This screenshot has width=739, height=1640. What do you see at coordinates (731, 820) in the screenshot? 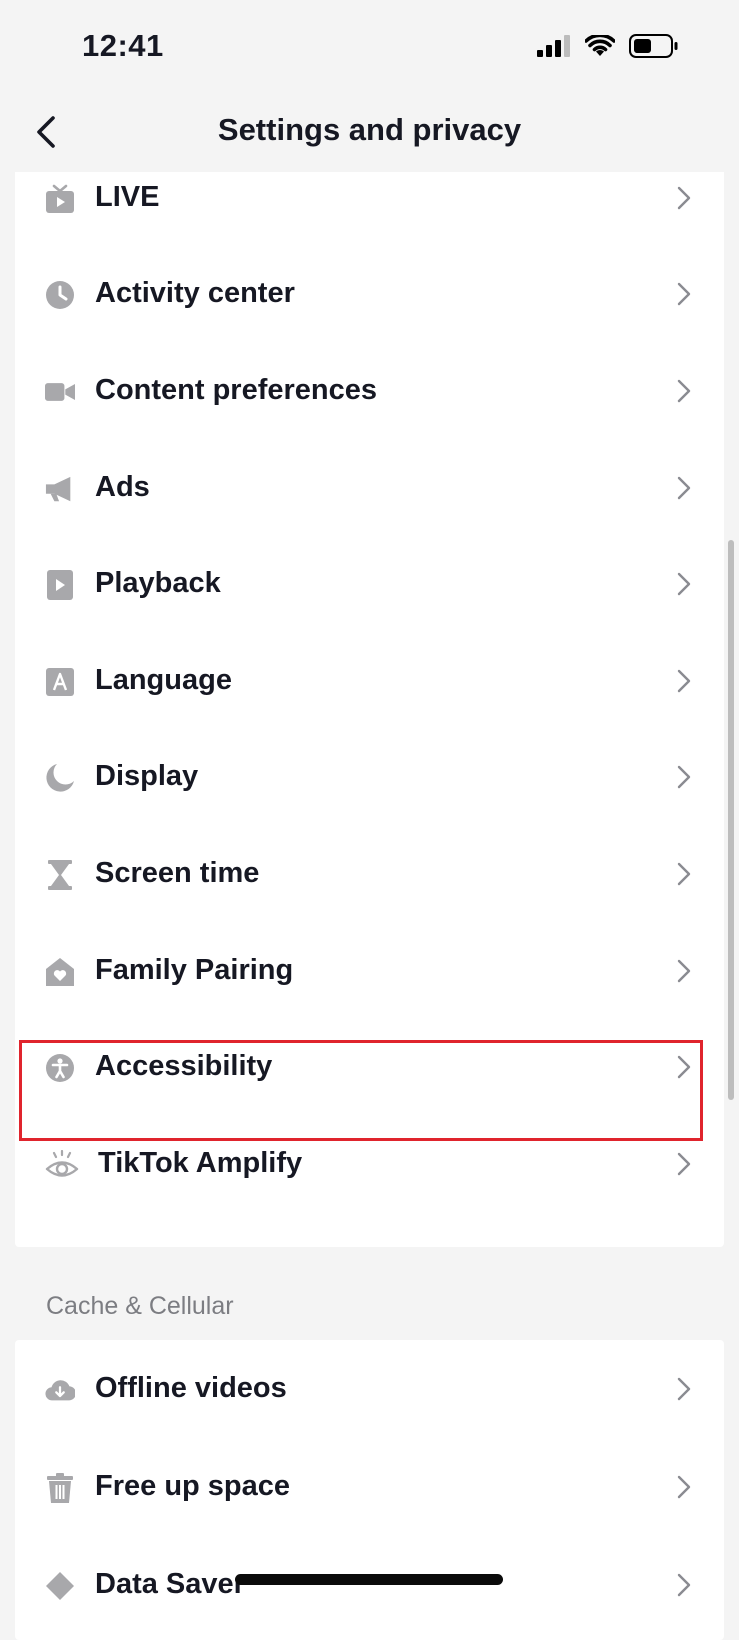
I see `scrollbar` at bounding box center [731, 820].